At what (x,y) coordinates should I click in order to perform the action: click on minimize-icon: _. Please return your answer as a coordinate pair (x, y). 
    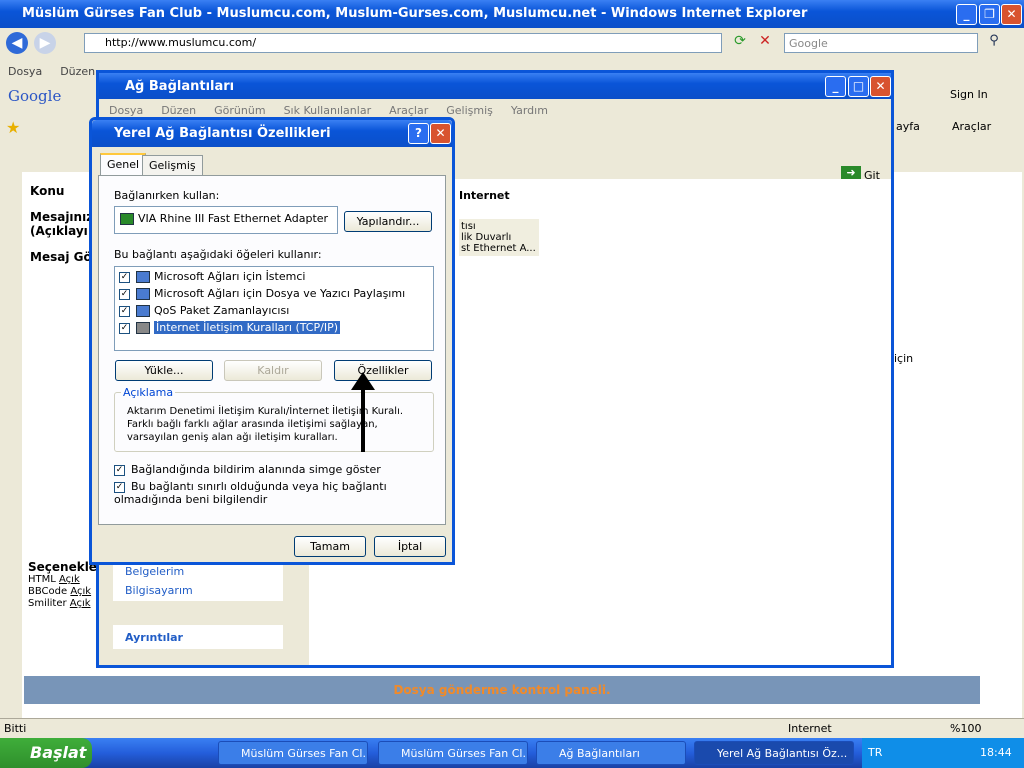
    Looking at the image, I should click on (966, 14).